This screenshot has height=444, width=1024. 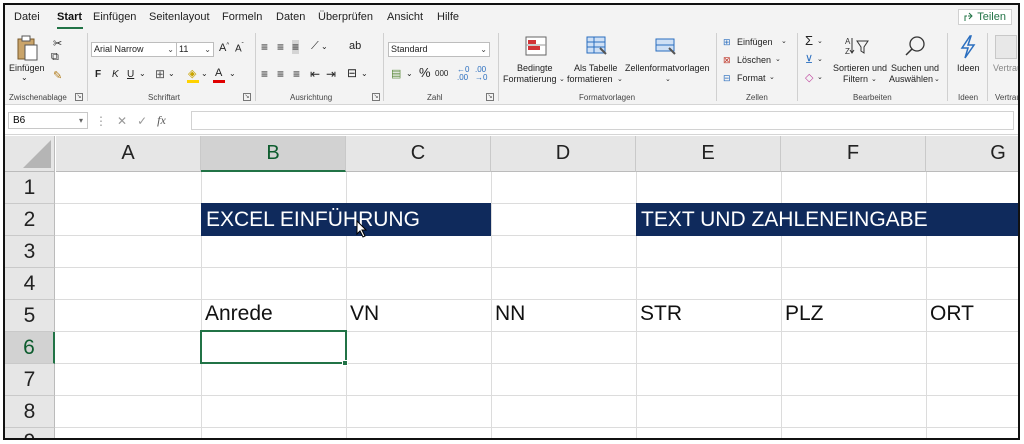 What do you see at coordinates (224, 48) in the screenshot?
I see `grow-font-icon: A^` at bounding box center [224, 48].